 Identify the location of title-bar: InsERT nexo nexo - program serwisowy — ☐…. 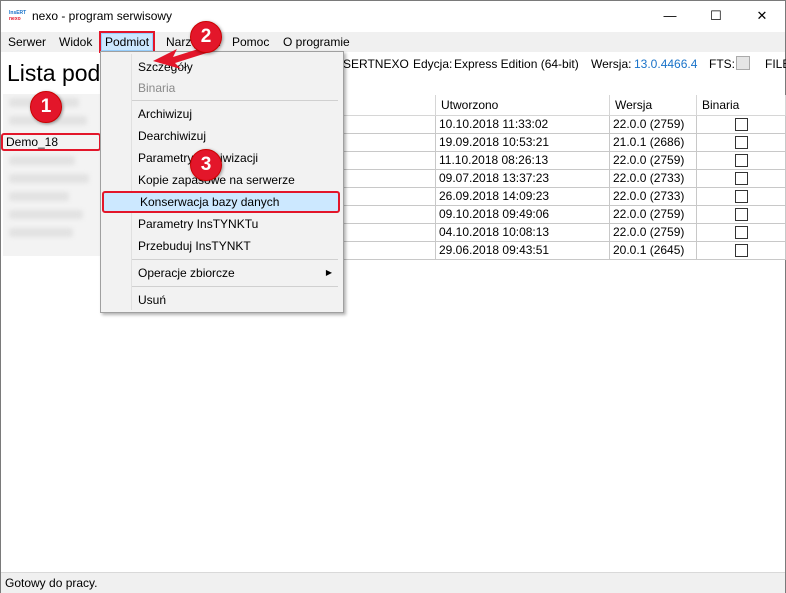
(393, 16).